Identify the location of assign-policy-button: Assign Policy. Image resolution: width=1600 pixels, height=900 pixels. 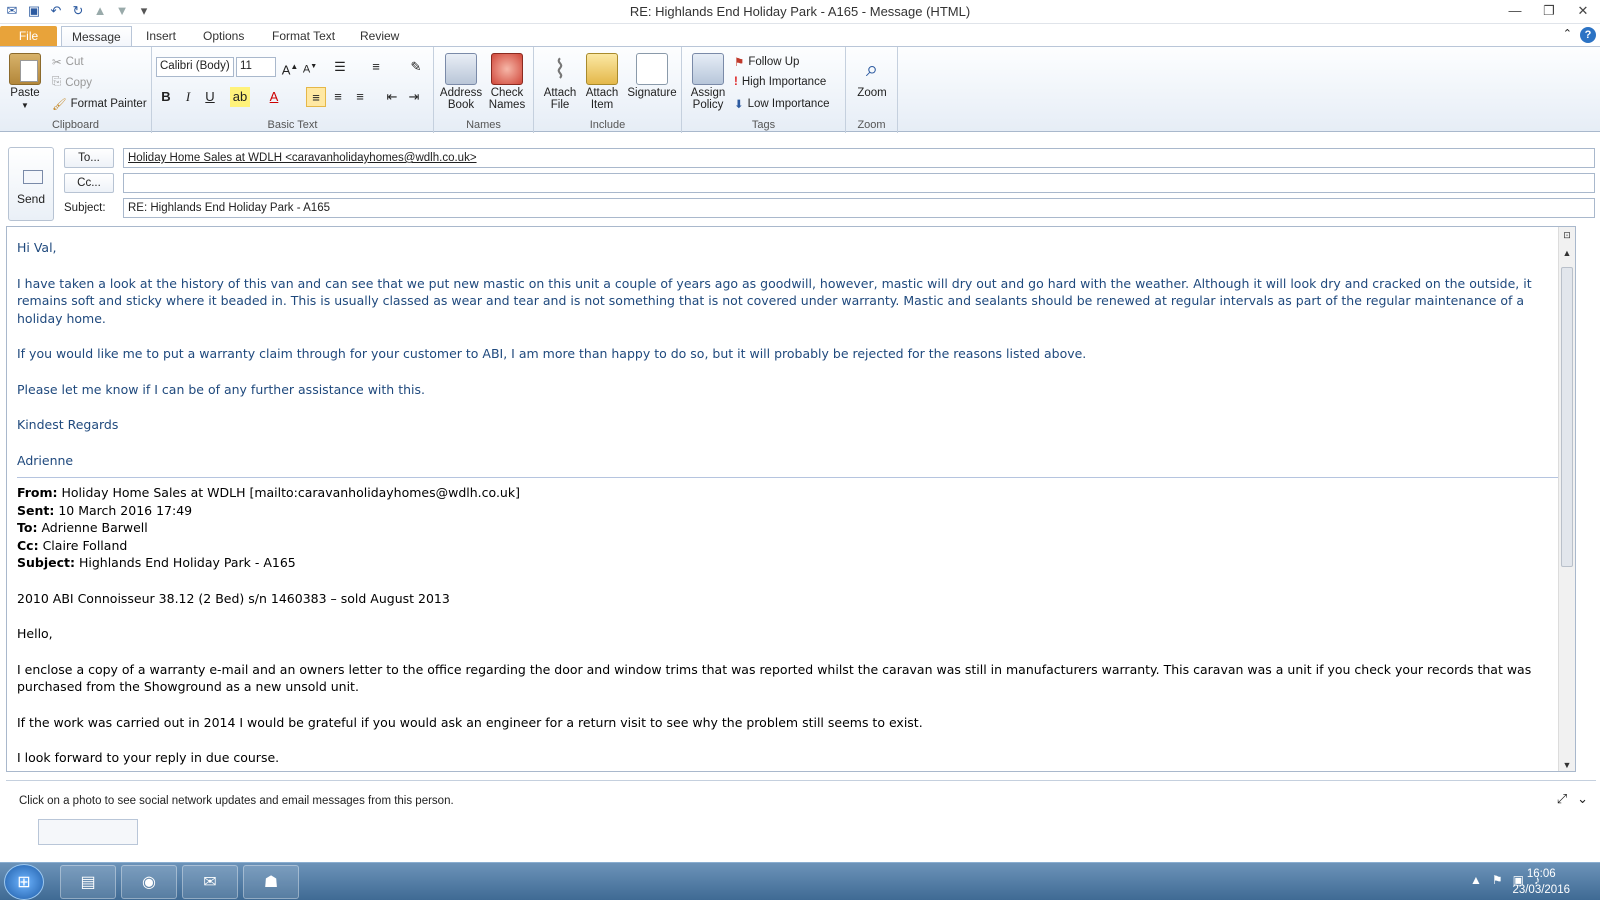
(708, 82).